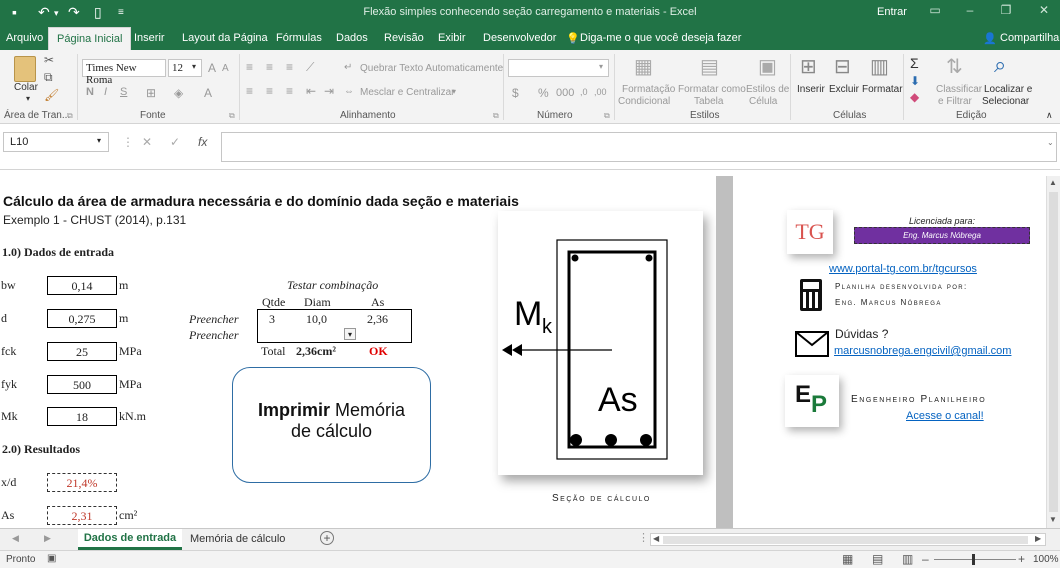 This screenshot has width=1060, height=568. What do you see at coordinates (584, 92) in the screenshot?
I see `increase-decimal-icon: ,0` at bounding box center [584, 92].